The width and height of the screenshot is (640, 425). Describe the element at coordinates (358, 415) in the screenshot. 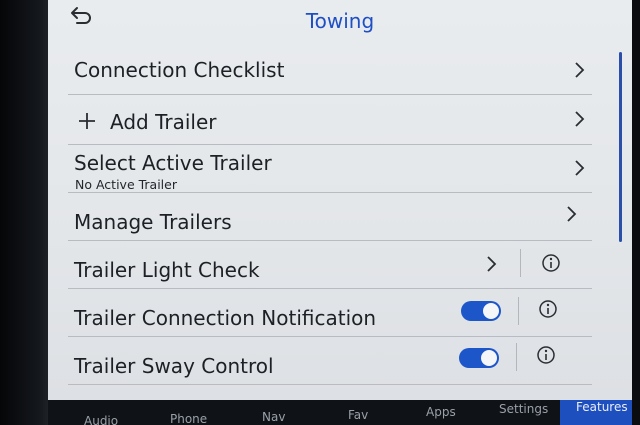

I see `nav-item-fav: Fav` at that location.